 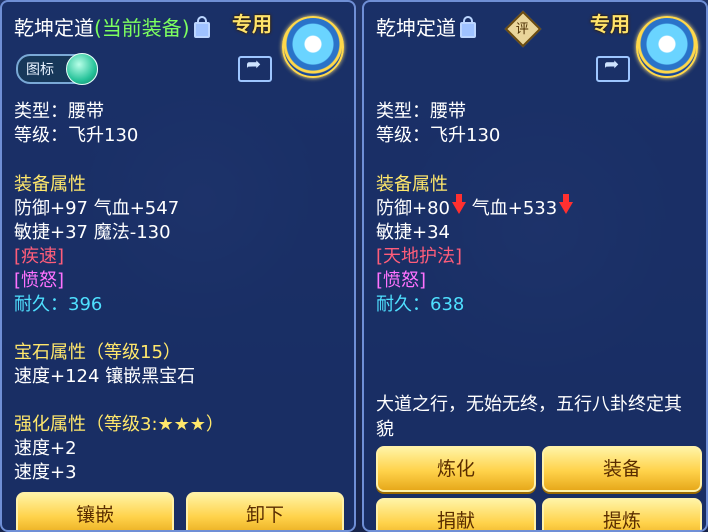 What do you see at coordinates (95, 511) in the screenshot?
I see `inlay-button: 镶嵌` at bounding box center [95, 511].